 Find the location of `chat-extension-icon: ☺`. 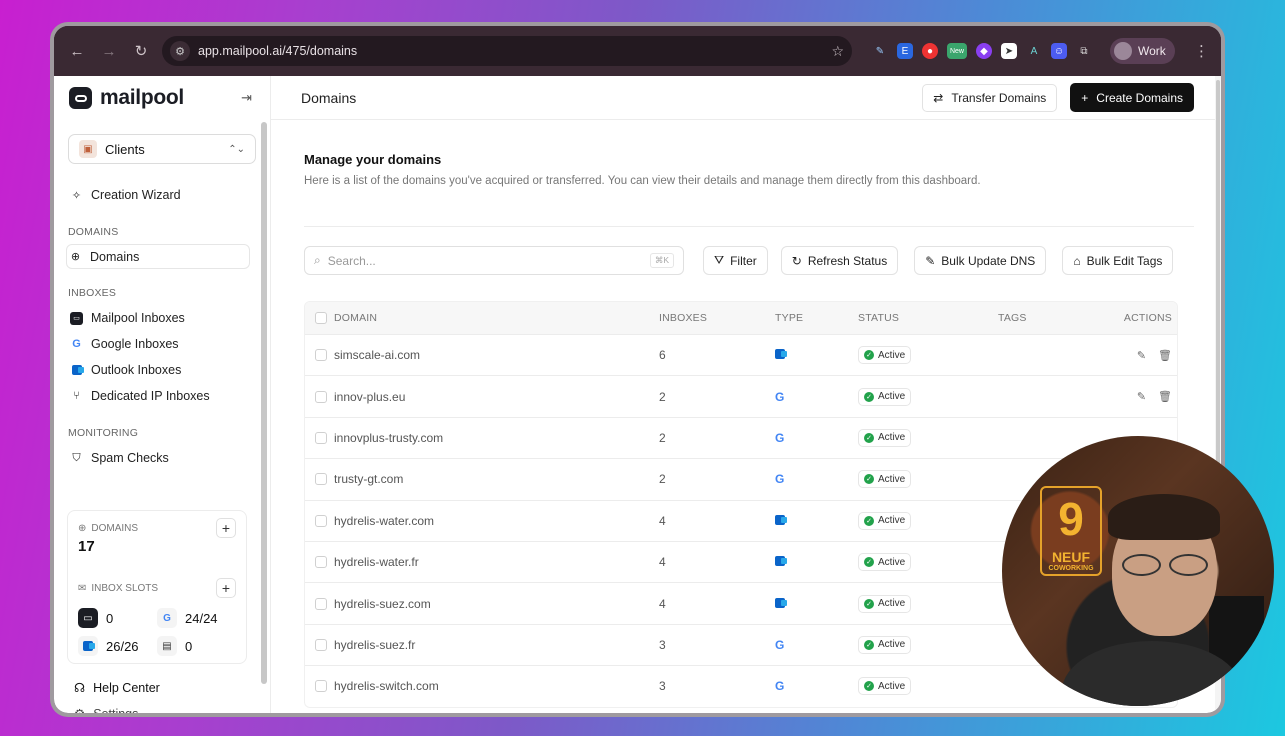

chat-extension-icon: ☺ is located at coordinates (1059, 51).